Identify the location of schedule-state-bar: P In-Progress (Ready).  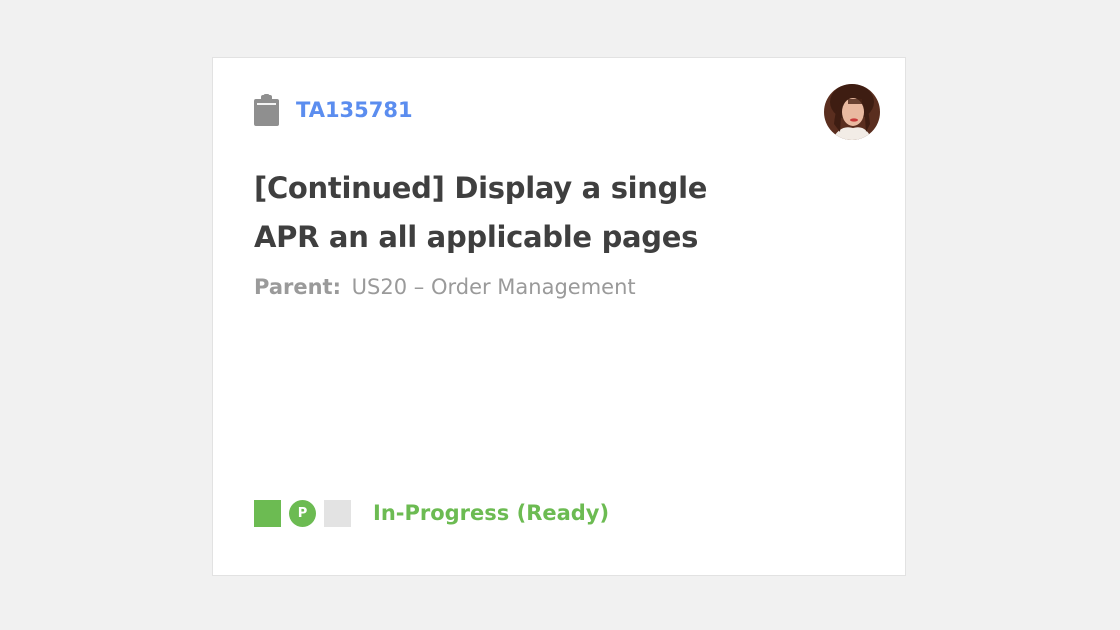
(431, 513).